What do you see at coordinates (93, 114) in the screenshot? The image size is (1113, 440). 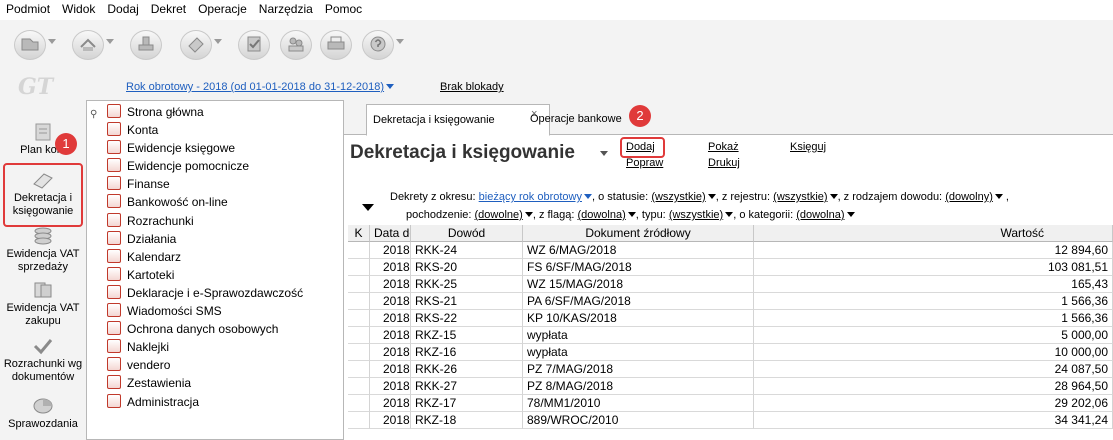 I see `pin-icon: ⚲` at bounding box center [93, 114].